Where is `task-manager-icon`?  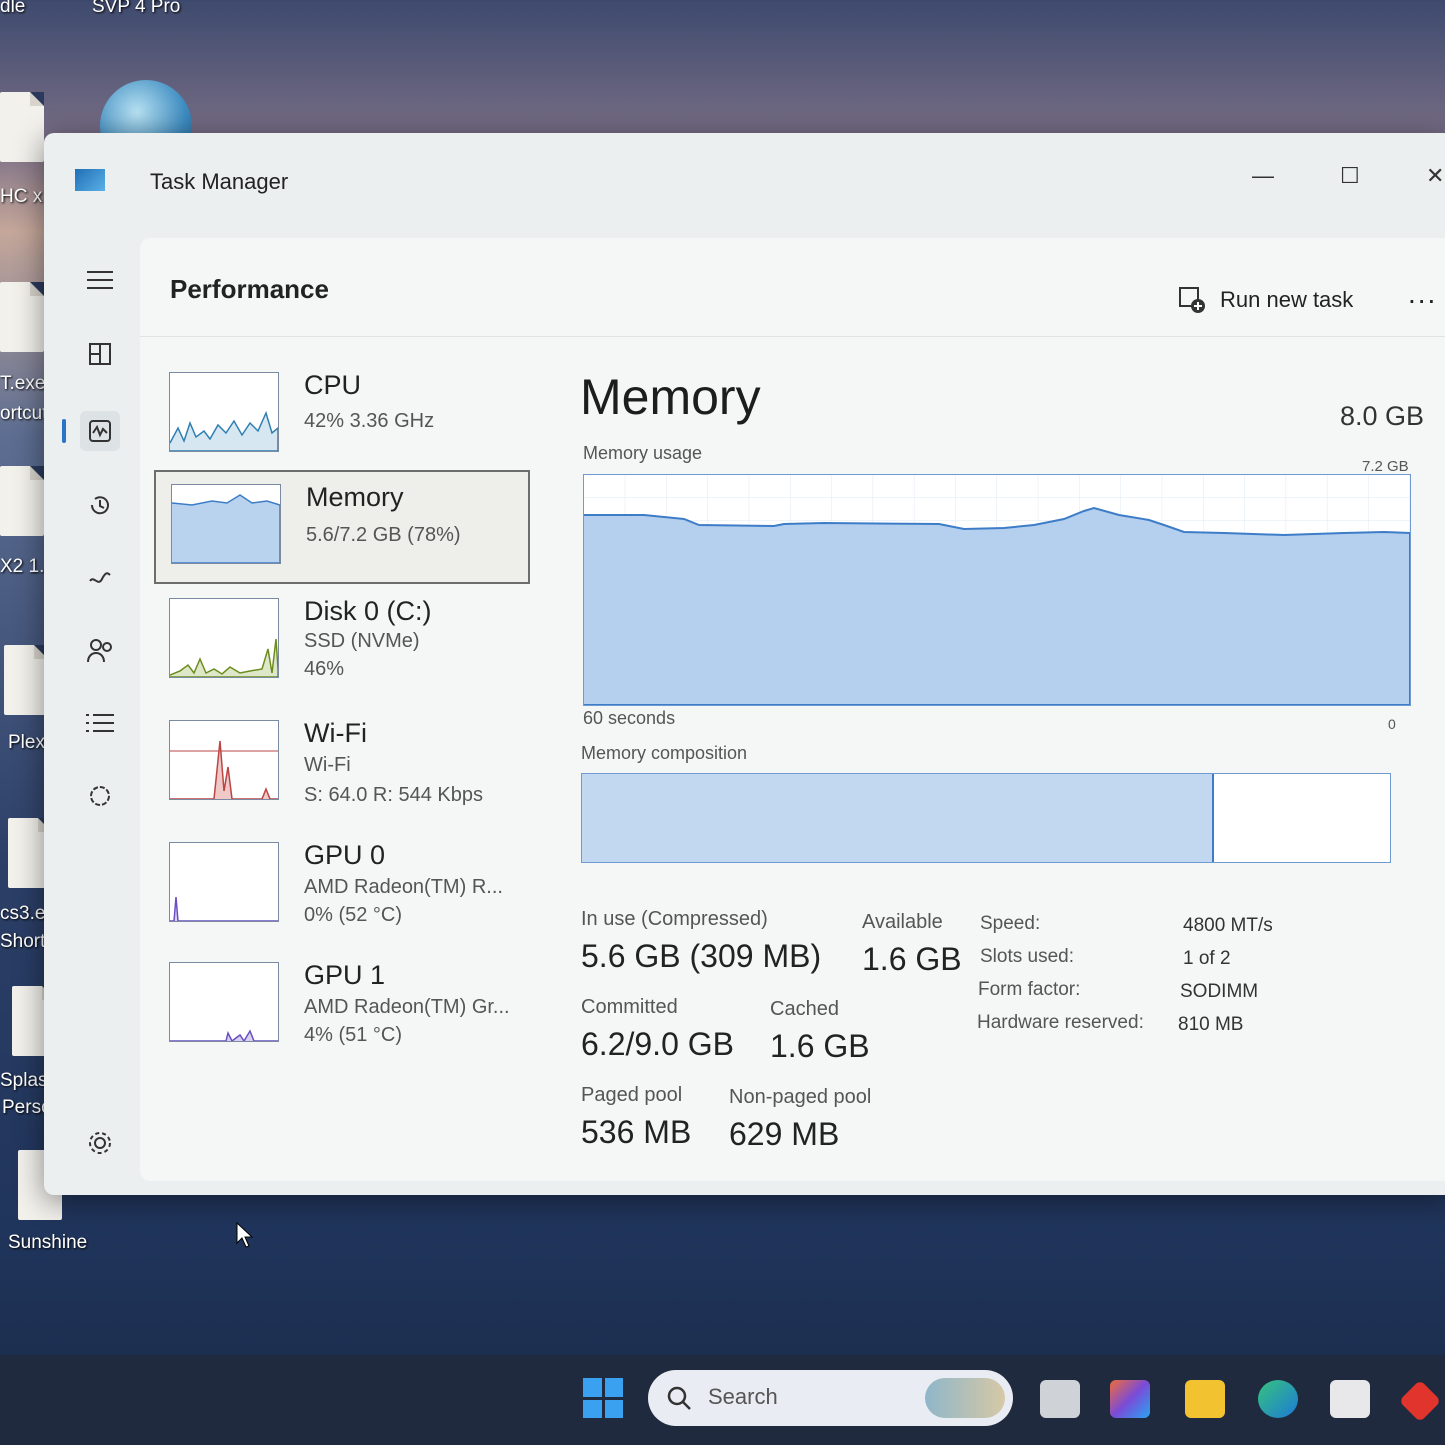 task-manager-icon is located at coordinates (90, 180).